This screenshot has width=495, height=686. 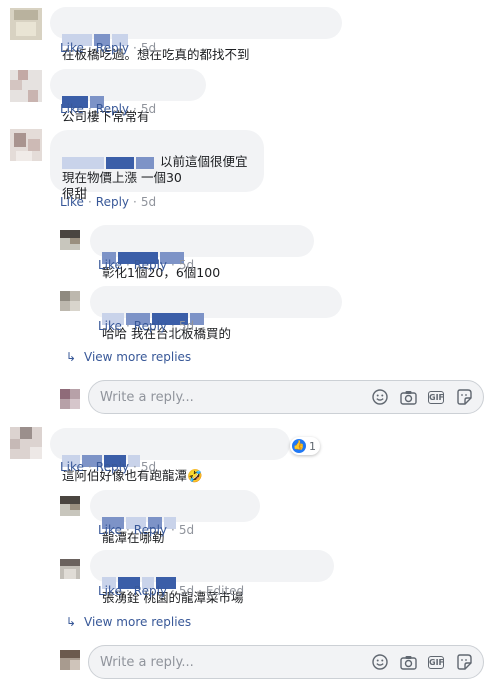 I want to click on comment-bubble: 以前這個很便宜 現在物價上漲 一個30 很甜, so click(x=157, y=165).